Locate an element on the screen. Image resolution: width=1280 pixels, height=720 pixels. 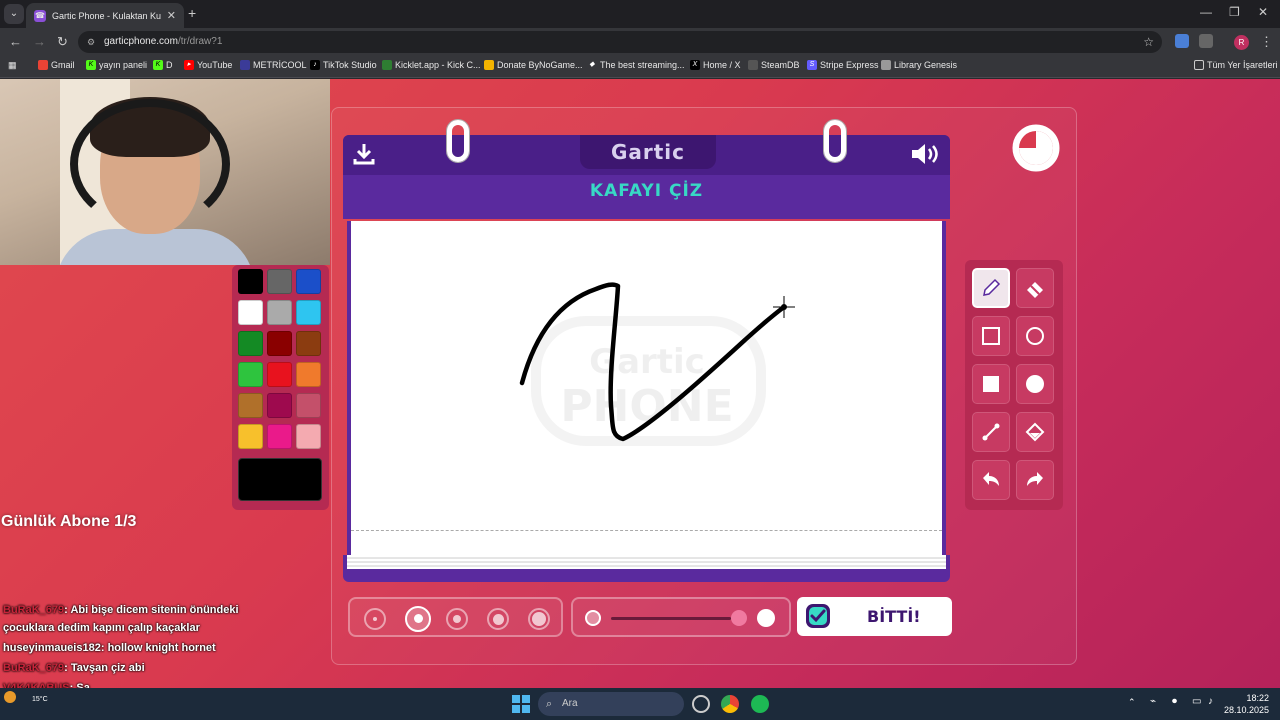
line-icon is located at coordinates (991, 432).